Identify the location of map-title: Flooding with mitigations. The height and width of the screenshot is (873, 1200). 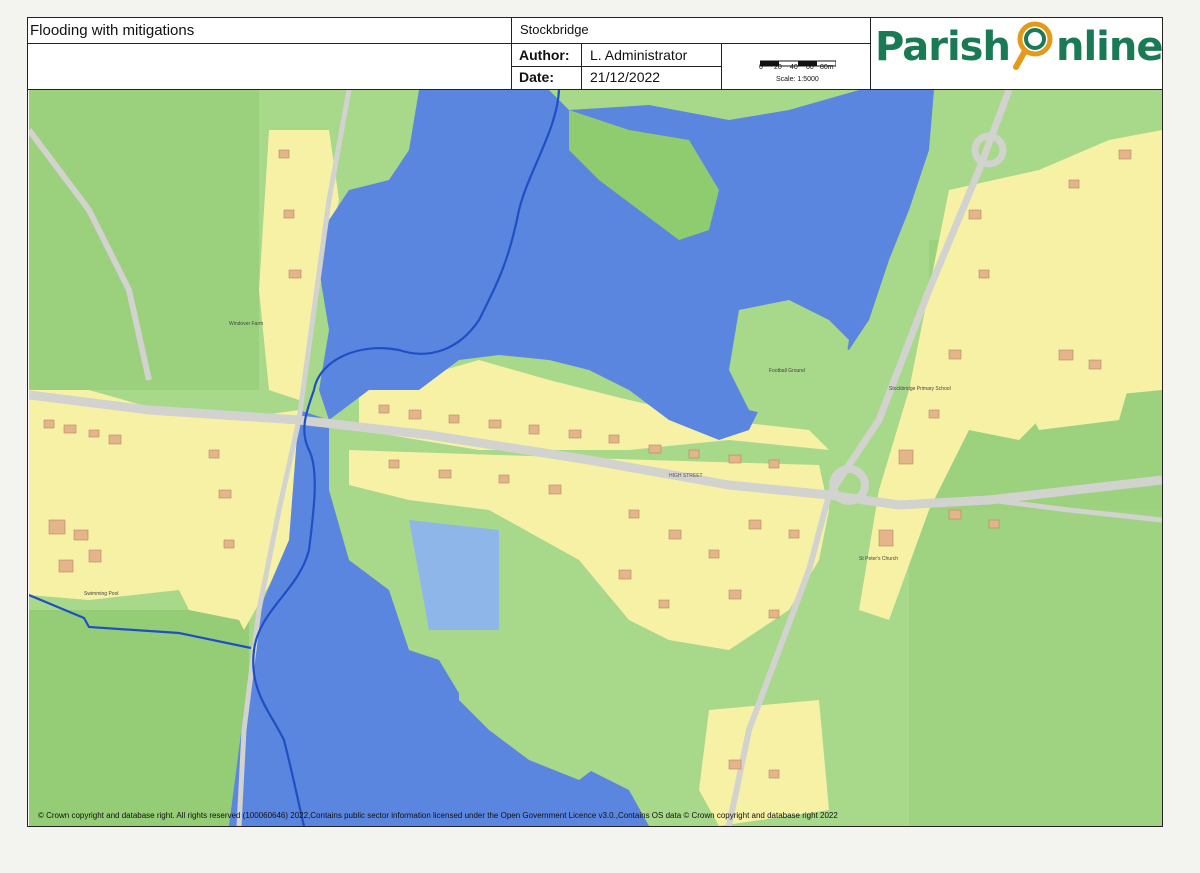
(112, 30).